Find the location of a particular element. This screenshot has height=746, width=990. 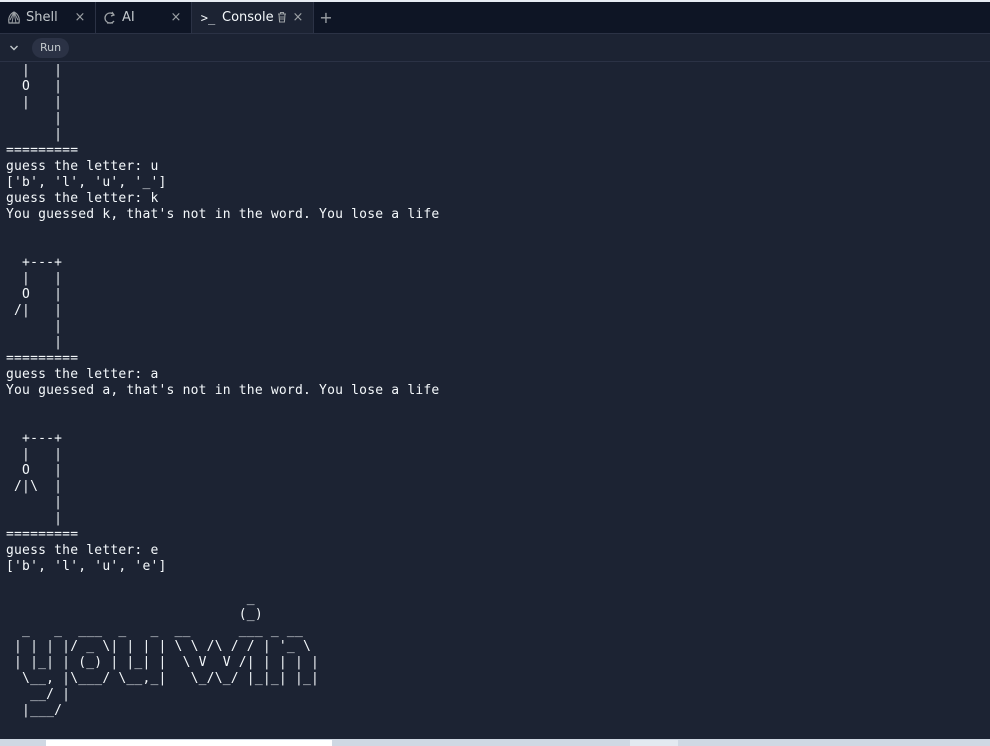

tab-ai-label: AI is located at coordinates (128, 17).